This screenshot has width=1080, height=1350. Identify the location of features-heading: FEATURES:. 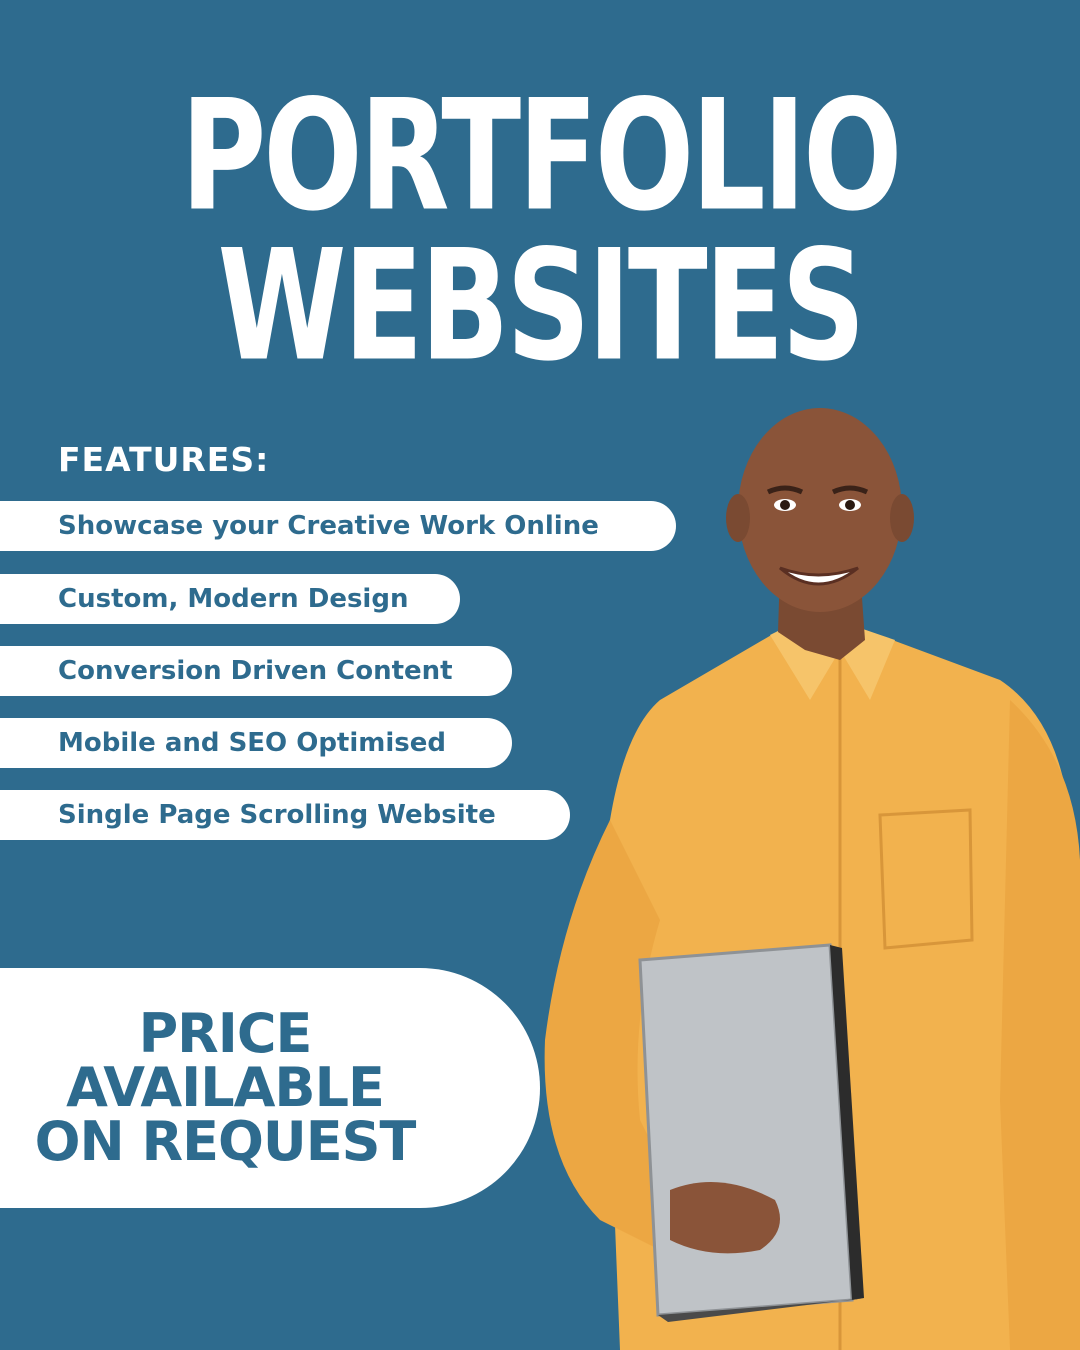
(164, 459).